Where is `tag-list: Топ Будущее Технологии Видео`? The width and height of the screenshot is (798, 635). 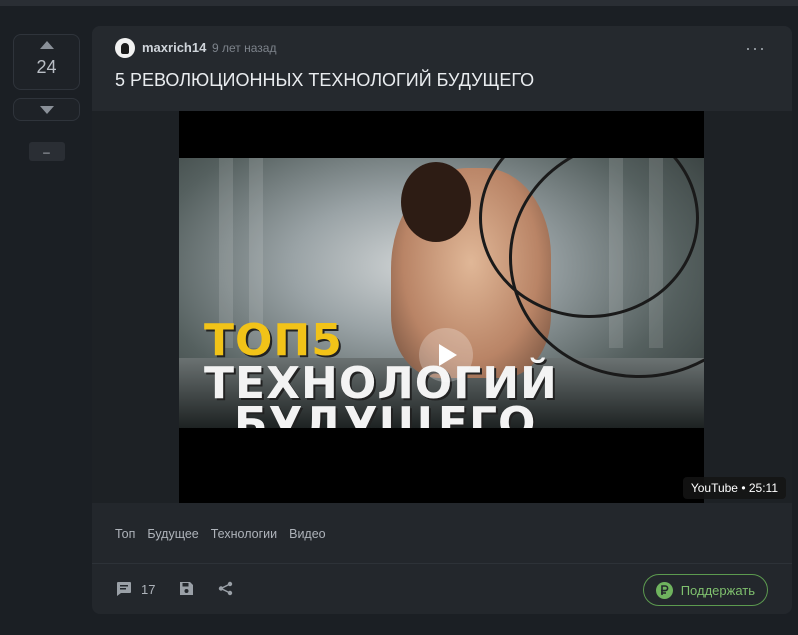
tag-list: Топ Будущее Технологии Видео is located at coordinates (220, 534).